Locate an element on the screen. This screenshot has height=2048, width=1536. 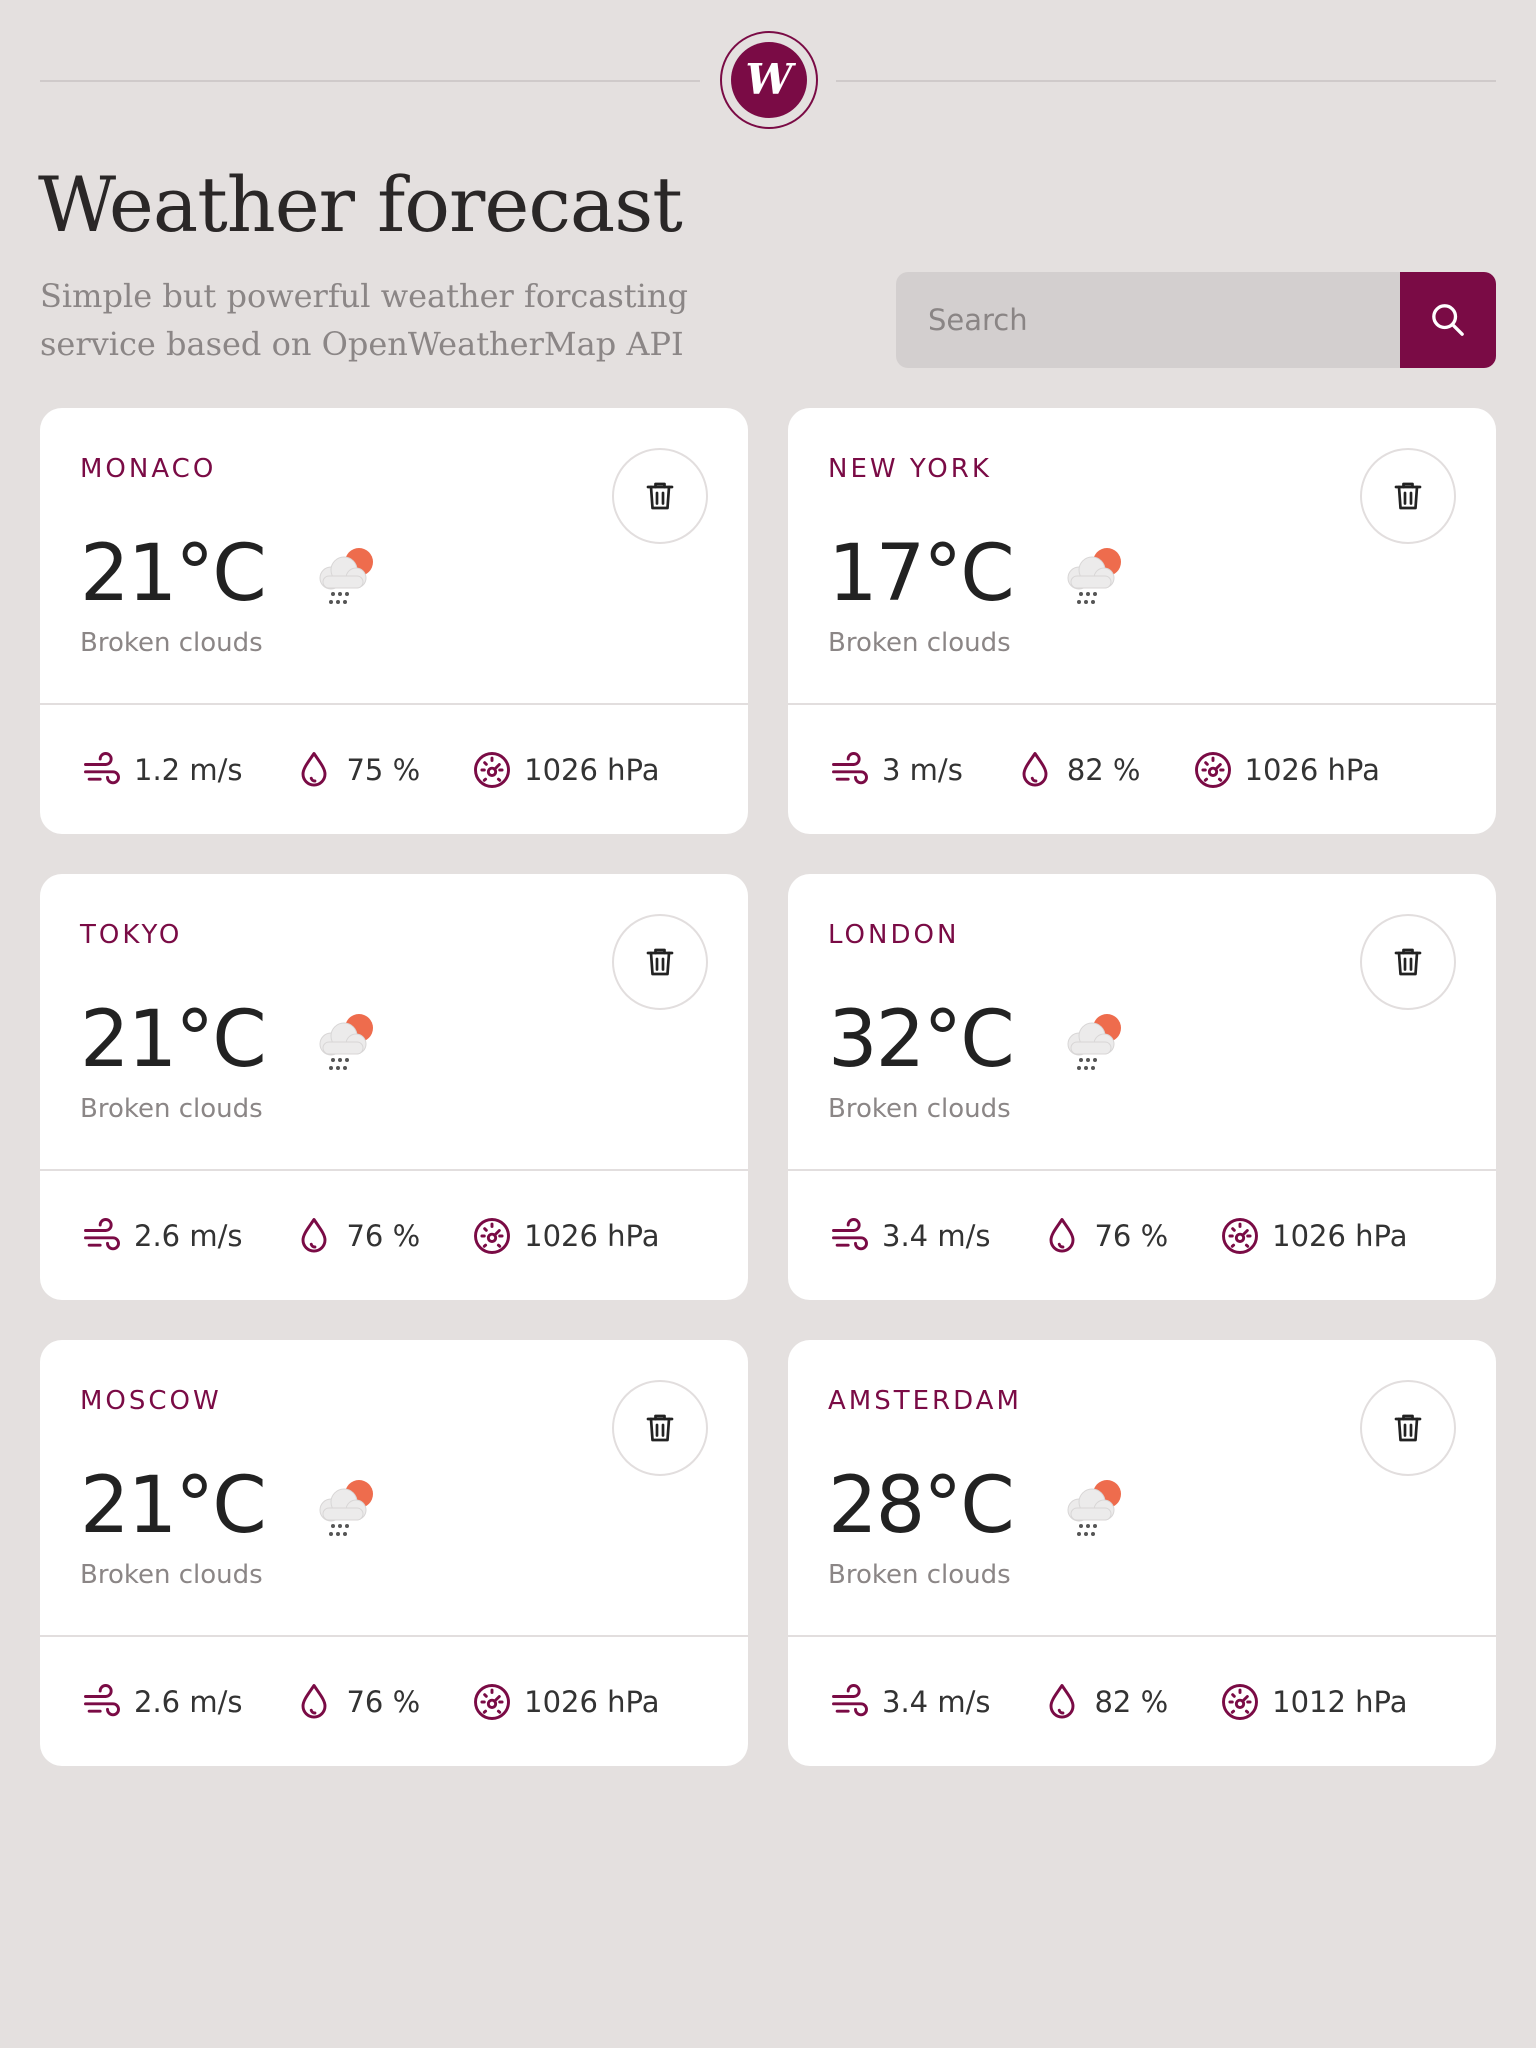
card-header: MONACO 21°C Broken clouds is located at coordinates (394, 556).